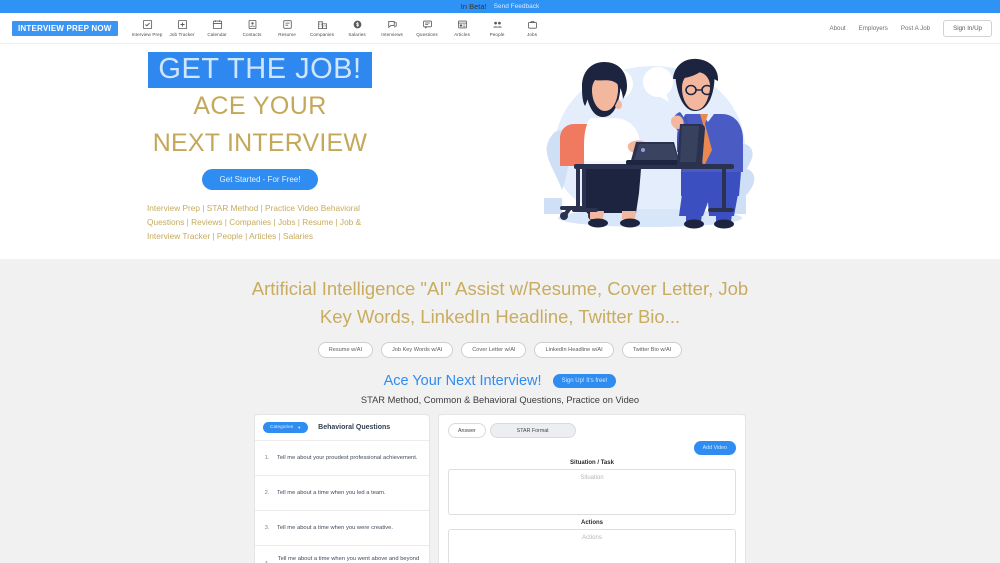  I want to click on nav-item-interview-prep: Interview Prep, so click(147, 28).